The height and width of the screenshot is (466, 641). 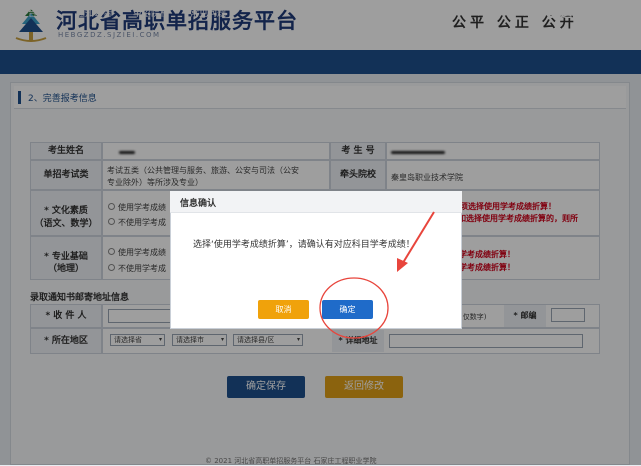 What do you see at coordinates (417, 239) in the screenshot?
I see `annotation-arrow-line` at bounding box center [417, 239].